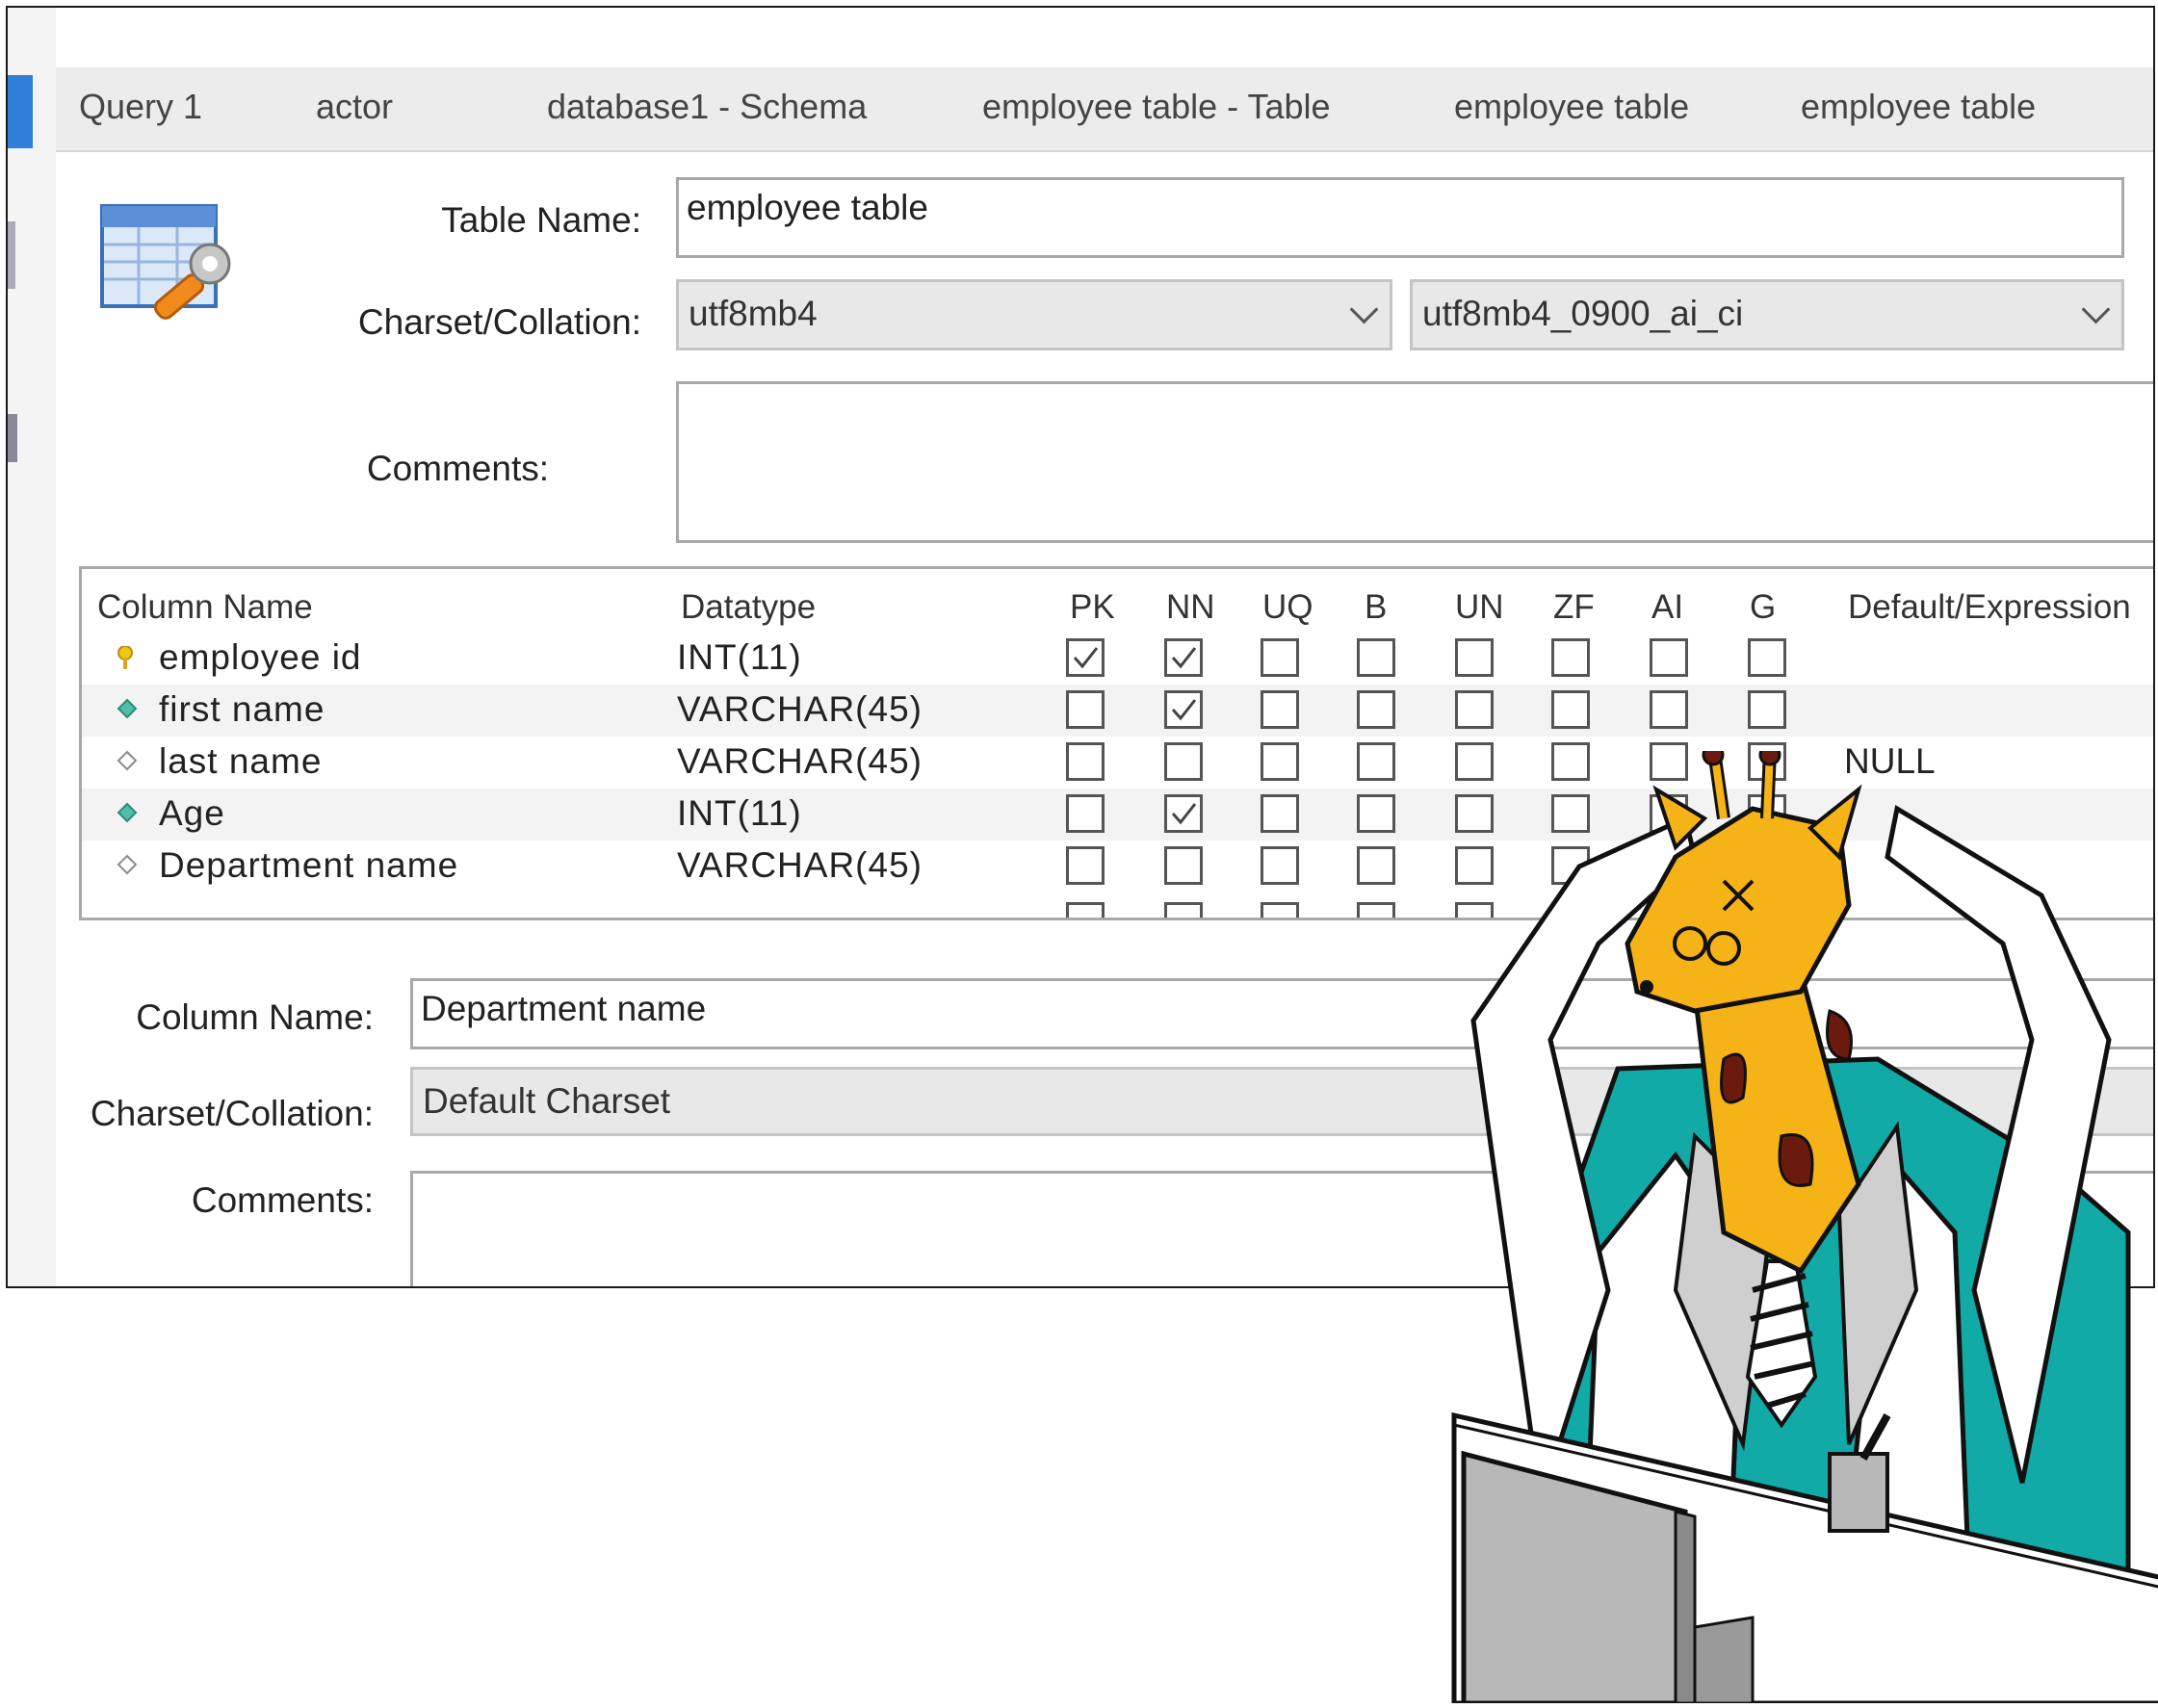 The height and width of the screenshot is (1708, 2158). I want to click on tab-employee-table-table: employee table - Table, so click(1156, 107).